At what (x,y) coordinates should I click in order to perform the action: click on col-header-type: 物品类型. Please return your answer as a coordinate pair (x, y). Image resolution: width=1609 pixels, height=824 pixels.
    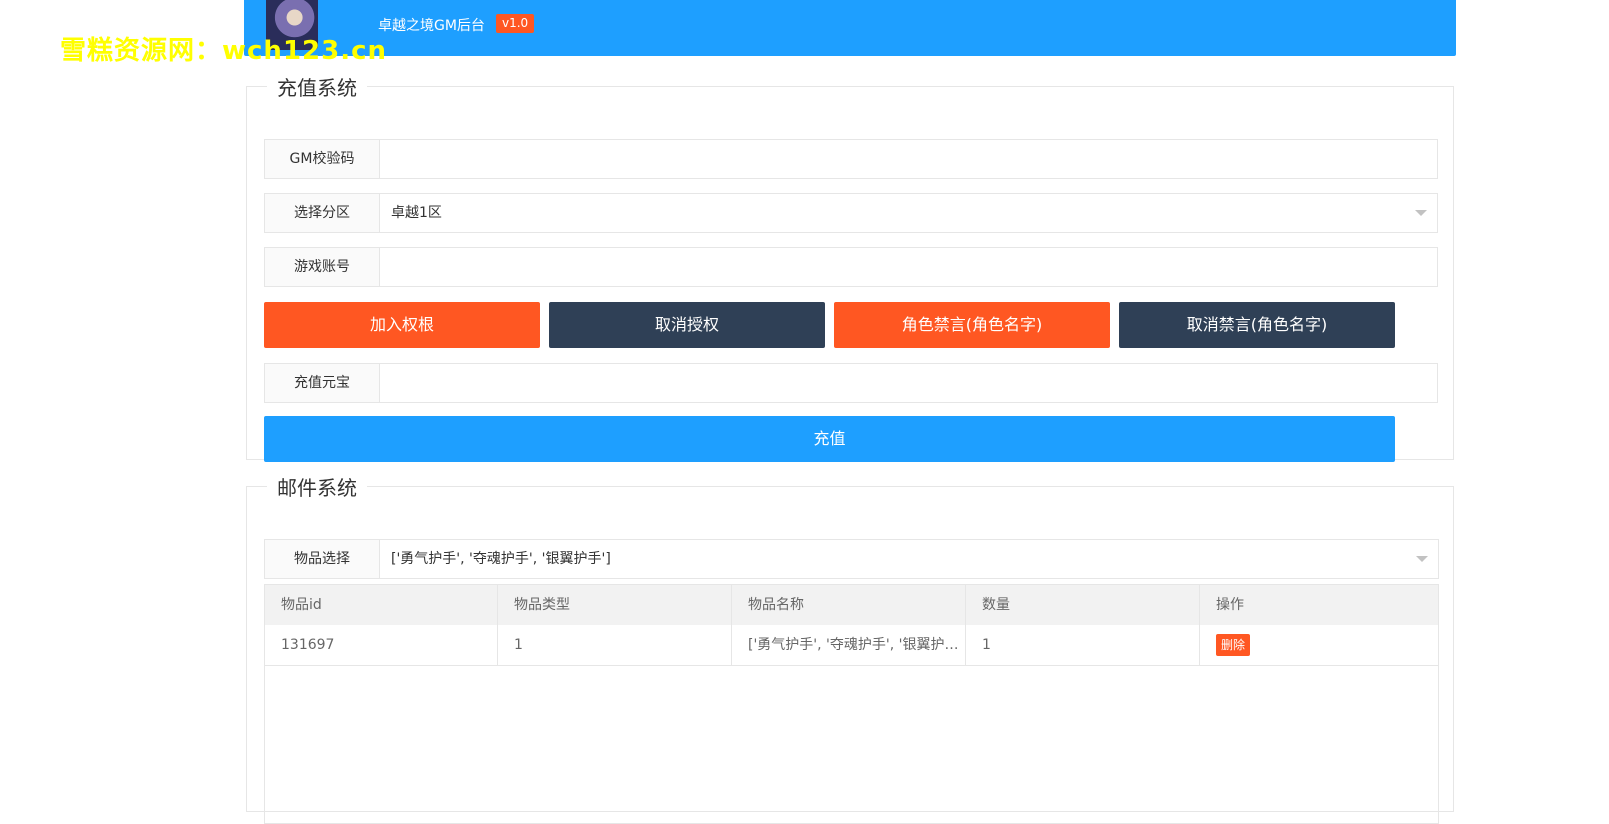
    Looking at the image, I should click on (615, 605).